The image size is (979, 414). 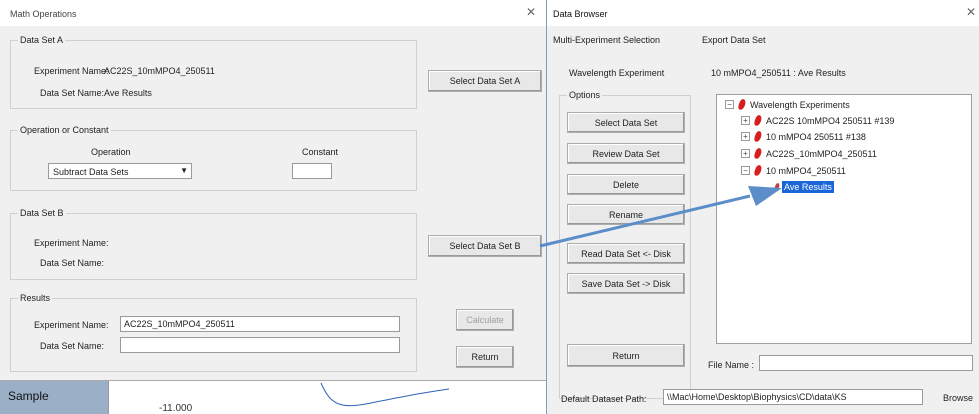 What do you see at coordinates (42, 40) in the screenshot?
I see `data-set-a-legend: Data Set A` at bounding box center [42, 40].